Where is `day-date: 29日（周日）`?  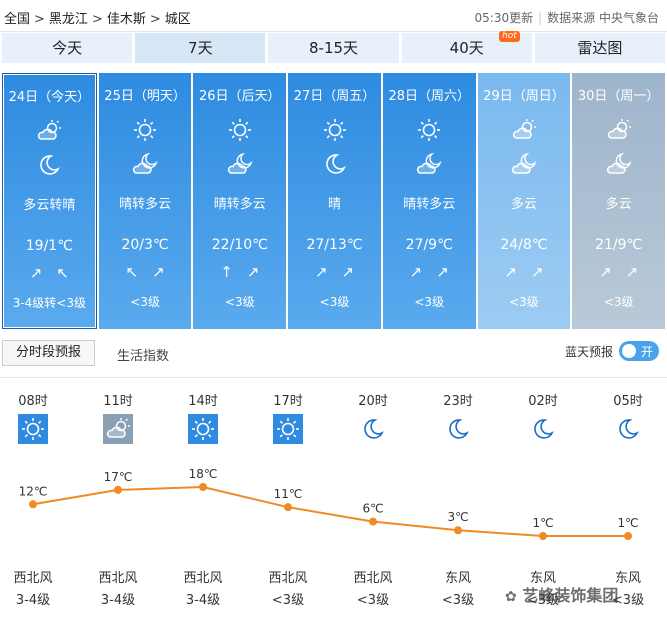
day-date: 29日（周日） is located at coordinates (524, 96).